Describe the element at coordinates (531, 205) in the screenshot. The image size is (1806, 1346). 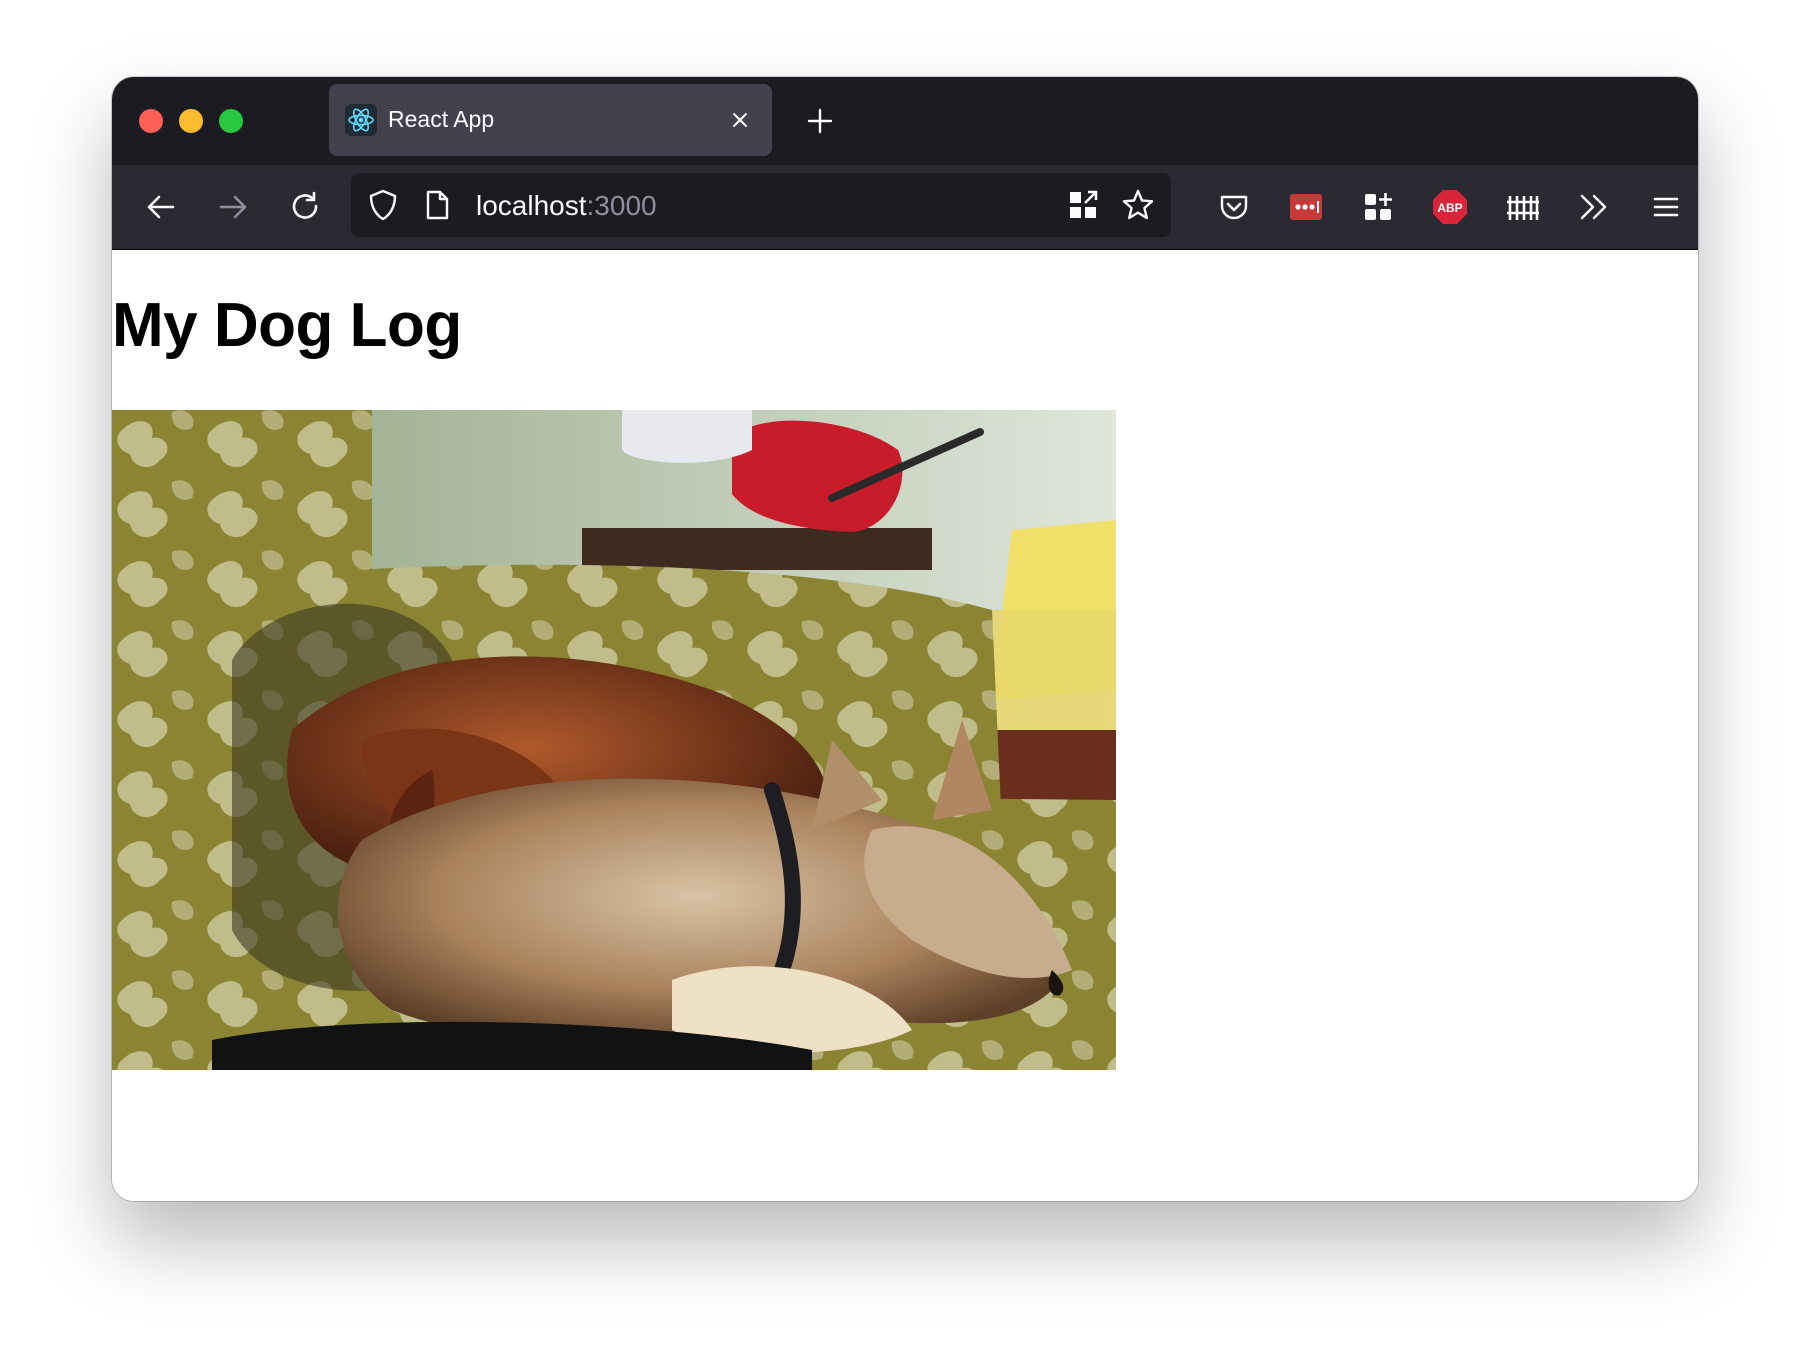
I see `url-host: localhost` at that location.